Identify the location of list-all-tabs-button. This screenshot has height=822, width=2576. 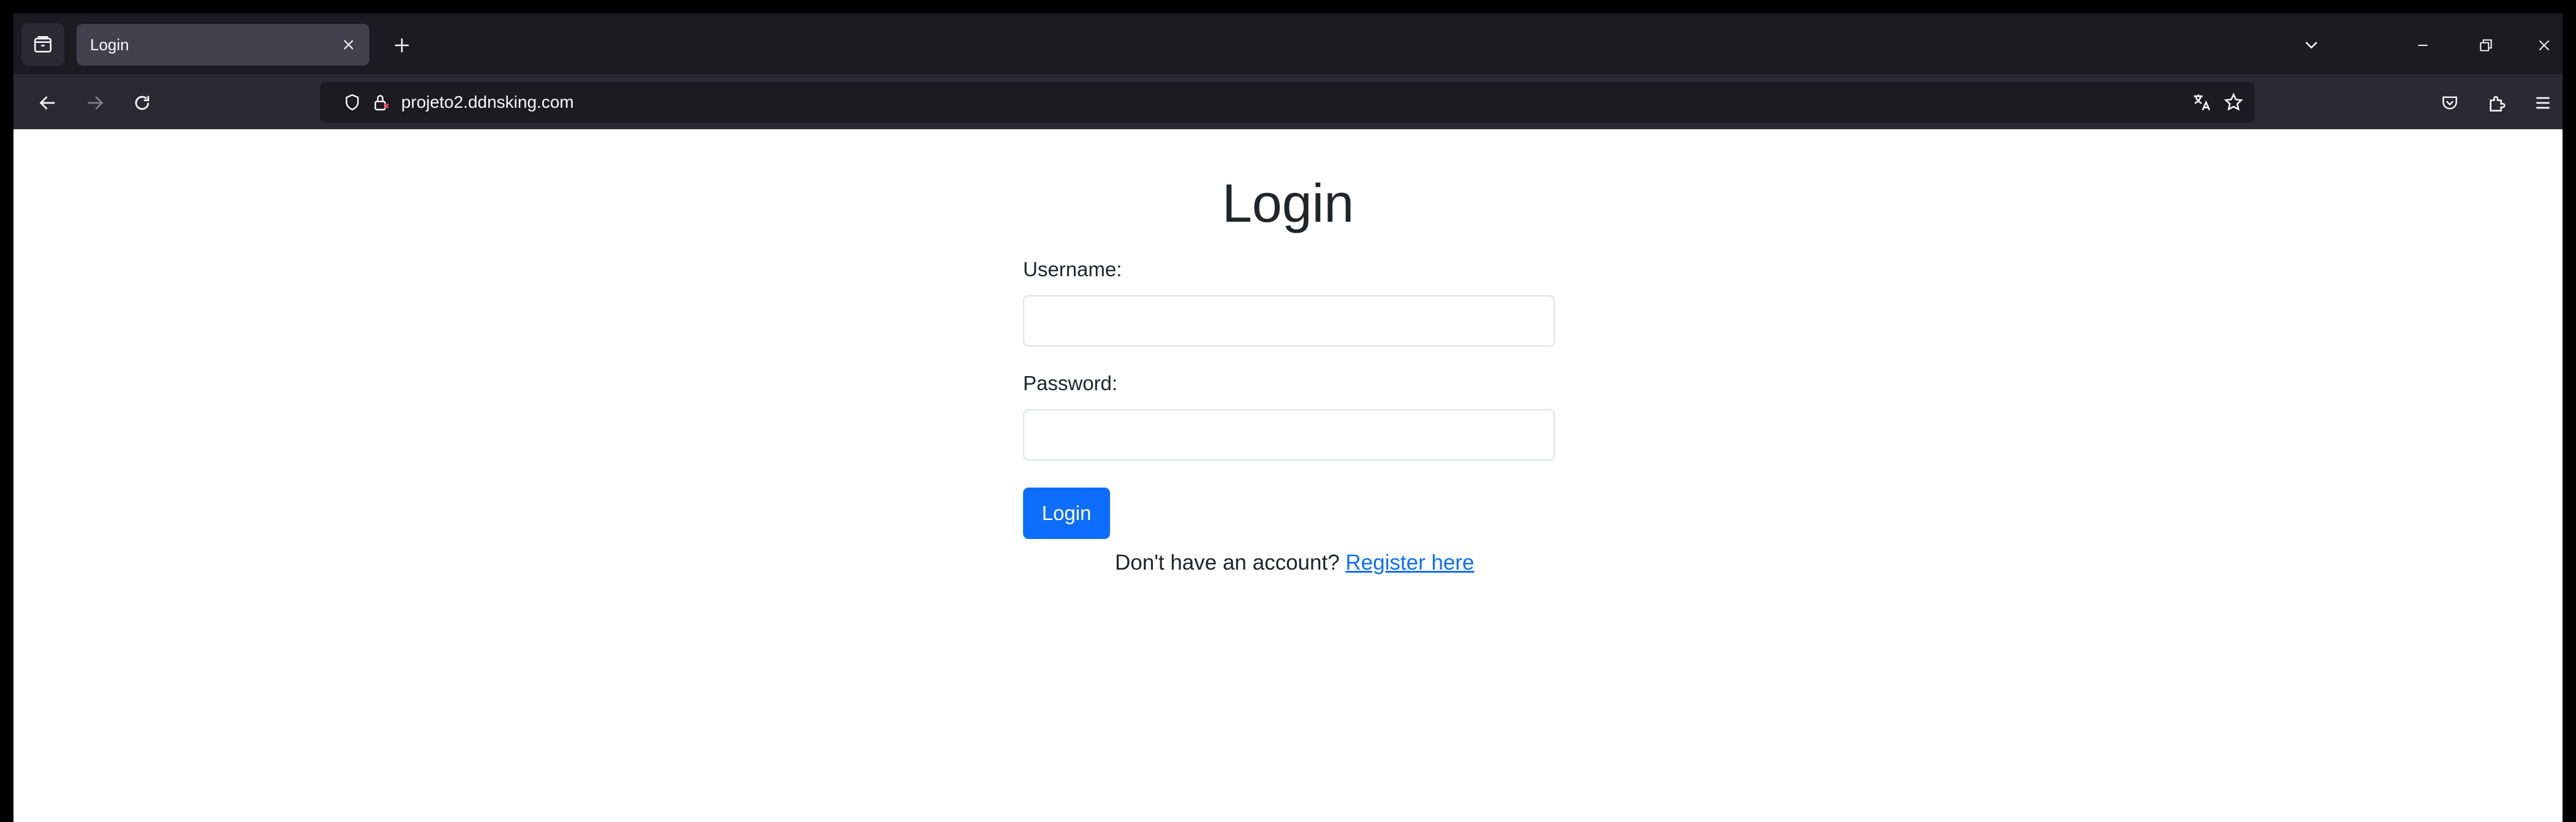
(2311, 45).